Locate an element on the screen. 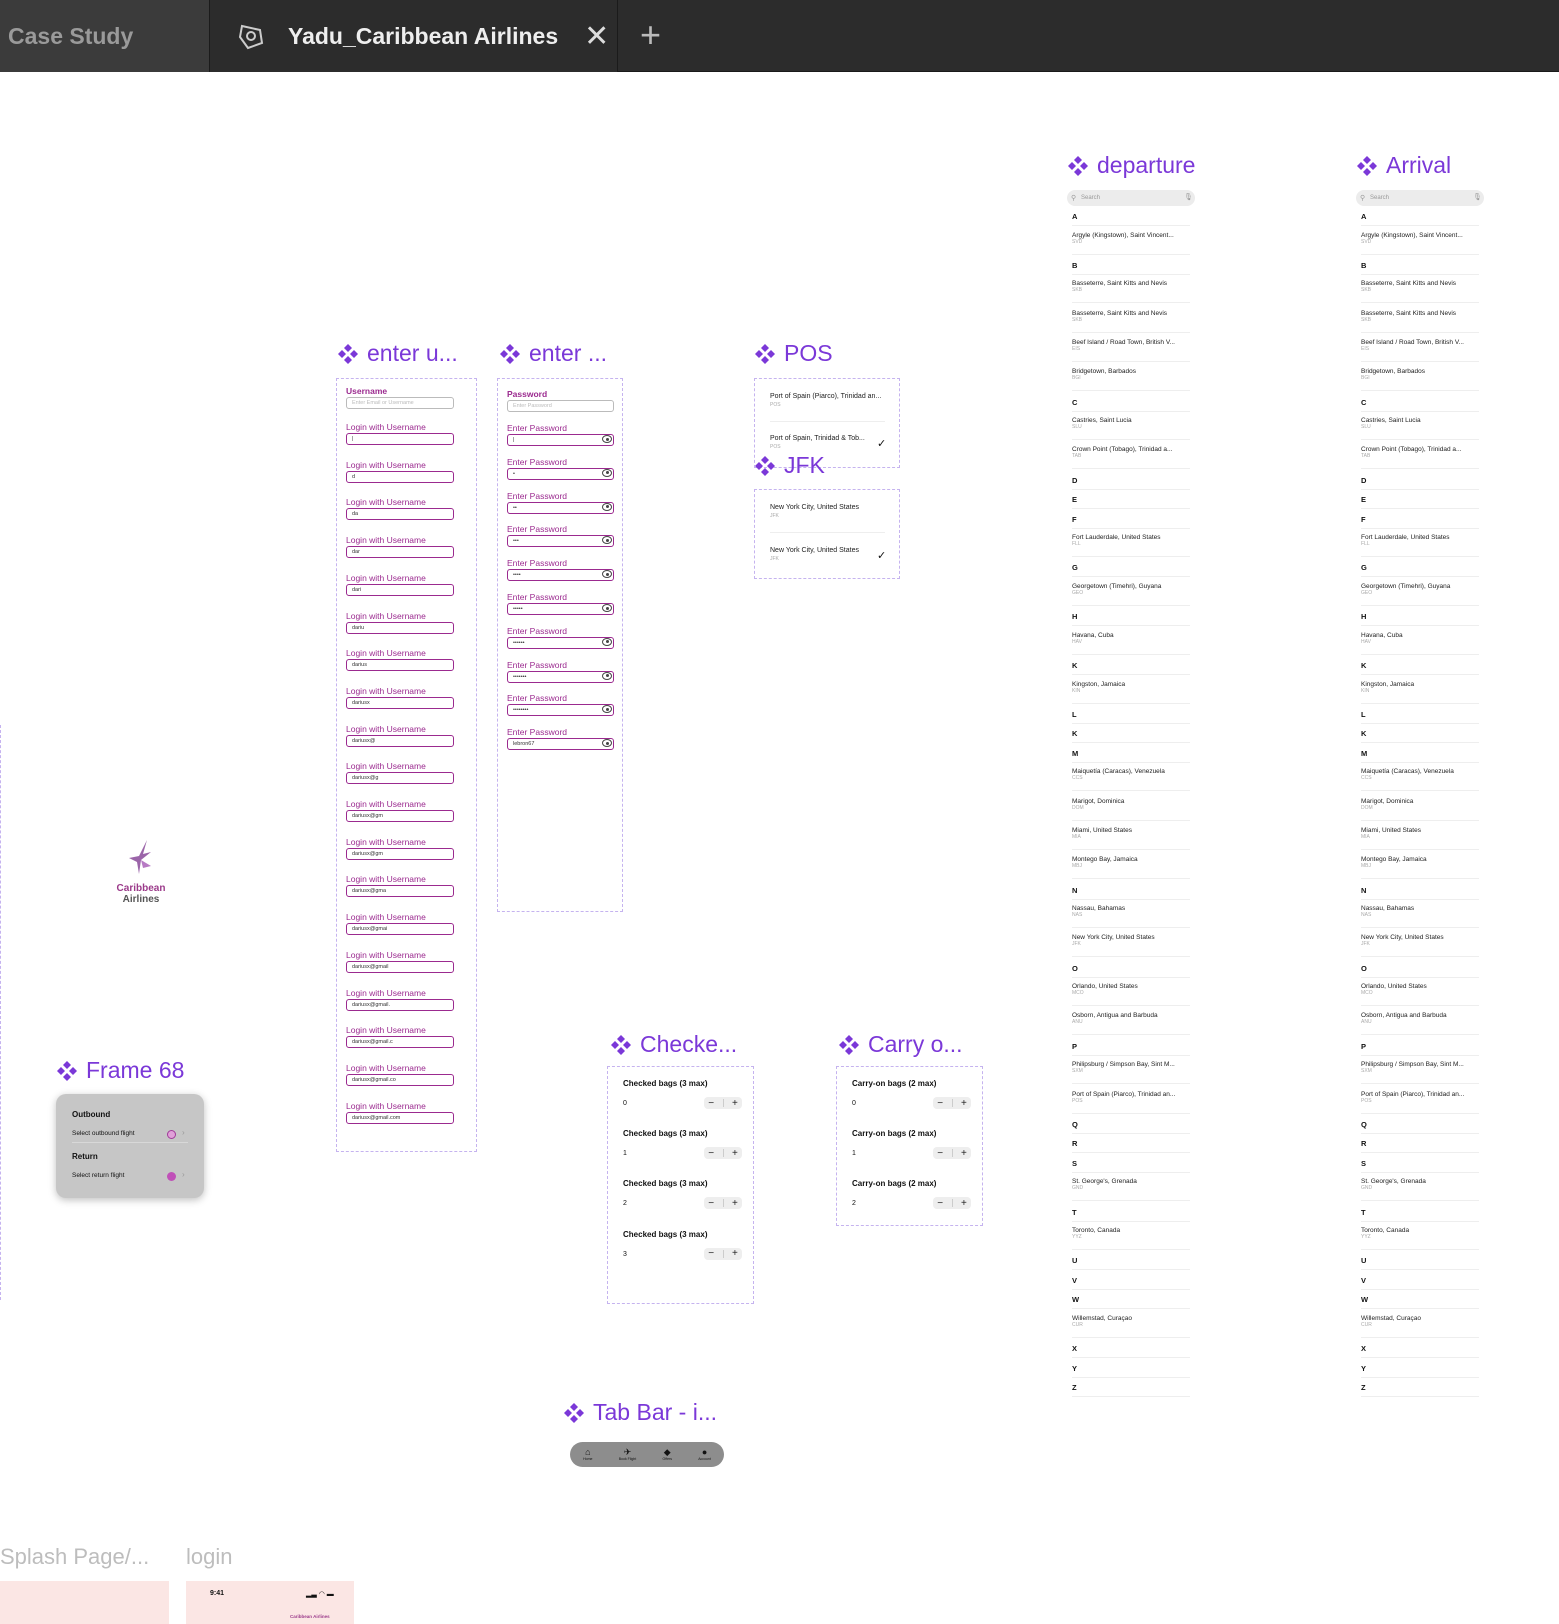  component-title-frame-68: Frame 68 is located at coordinates (120, 1070).